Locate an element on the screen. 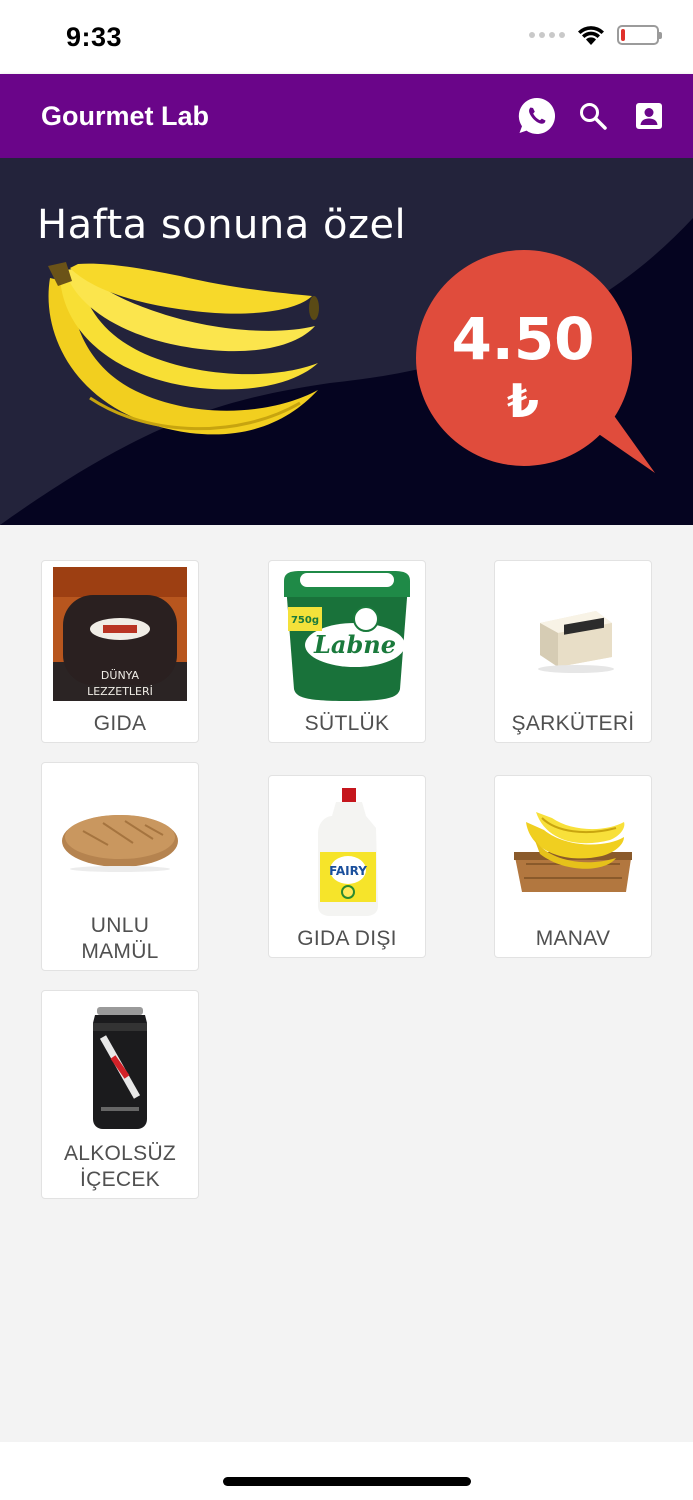 Image resolution: width=693 pixels, height=1500 pixels. search-button is located at coordinates (593, 116).